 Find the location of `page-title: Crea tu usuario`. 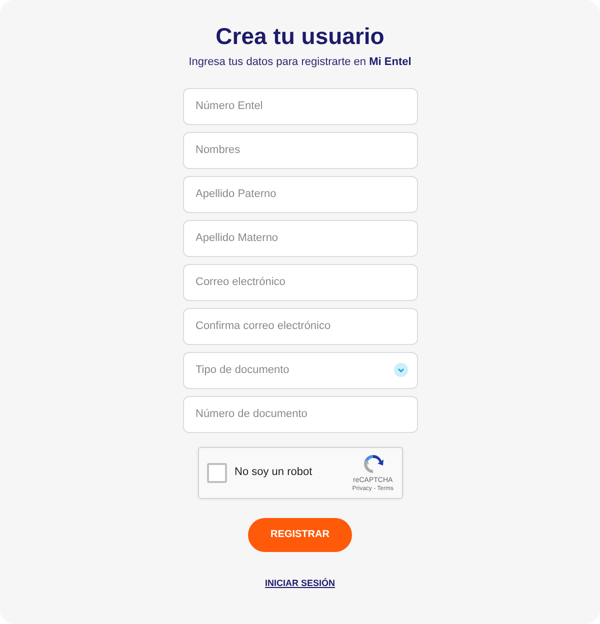

page-title: Crea tu usuario is located at coordinates (300, 36).